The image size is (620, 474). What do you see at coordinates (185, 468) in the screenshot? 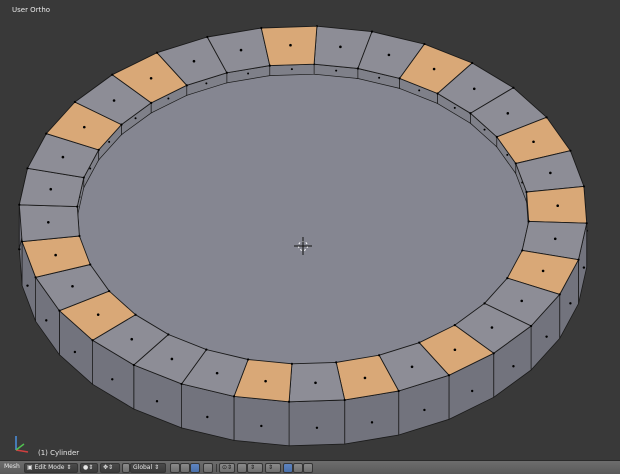
I see `rotate-icon` at bounding box center [185, 468].